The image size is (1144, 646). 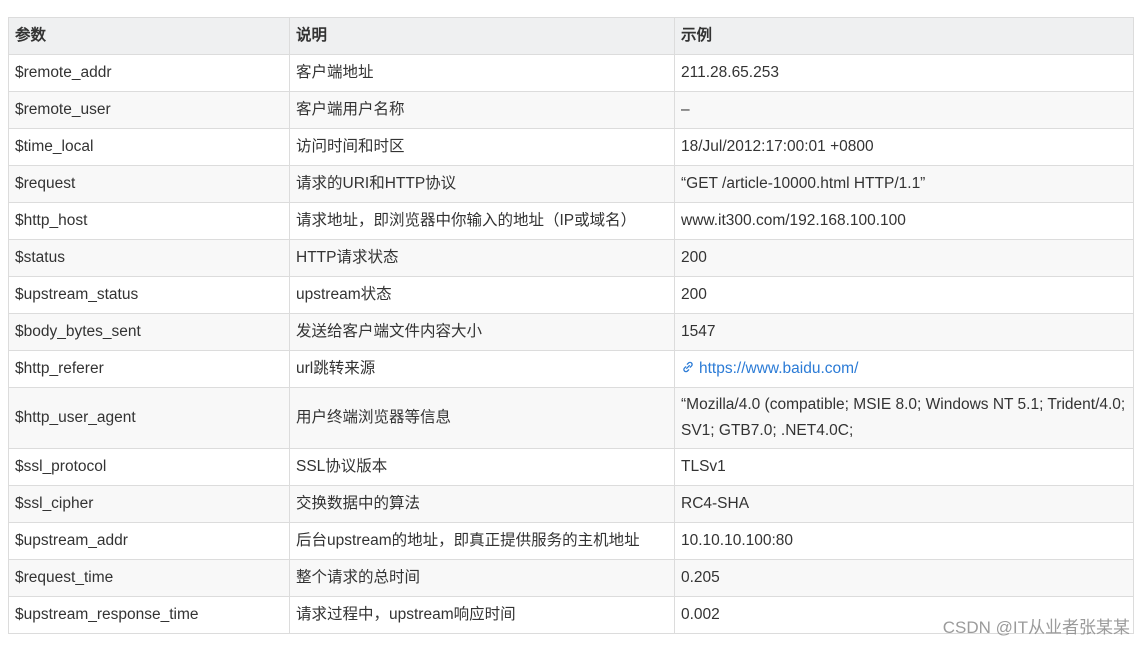 What do you see at coordinates (904, 578) in the screenshot?
I see `example-cell: 0.205` at bounding box center [904, 578].